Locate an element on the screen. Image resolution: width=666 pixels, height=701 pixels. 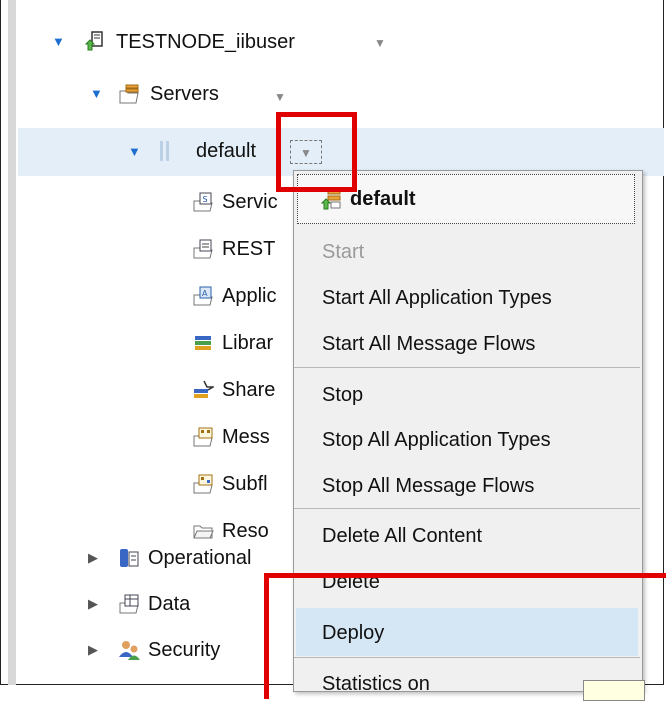
node-menu-chevron-down-icon: ▼ is located at coordinates (380, 43).